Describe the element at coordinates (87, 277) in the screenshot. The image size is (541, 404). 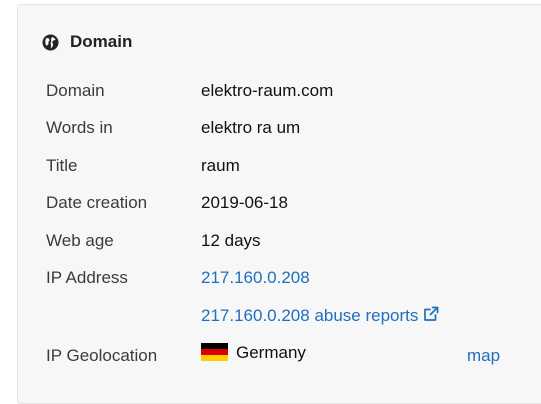
I see `row-label-ip-address: IP Address` at that location.